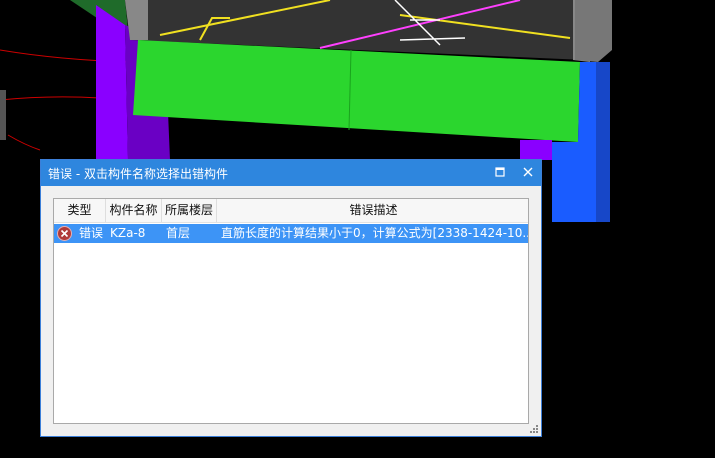  I want to click on close-button, so click(529, 173).